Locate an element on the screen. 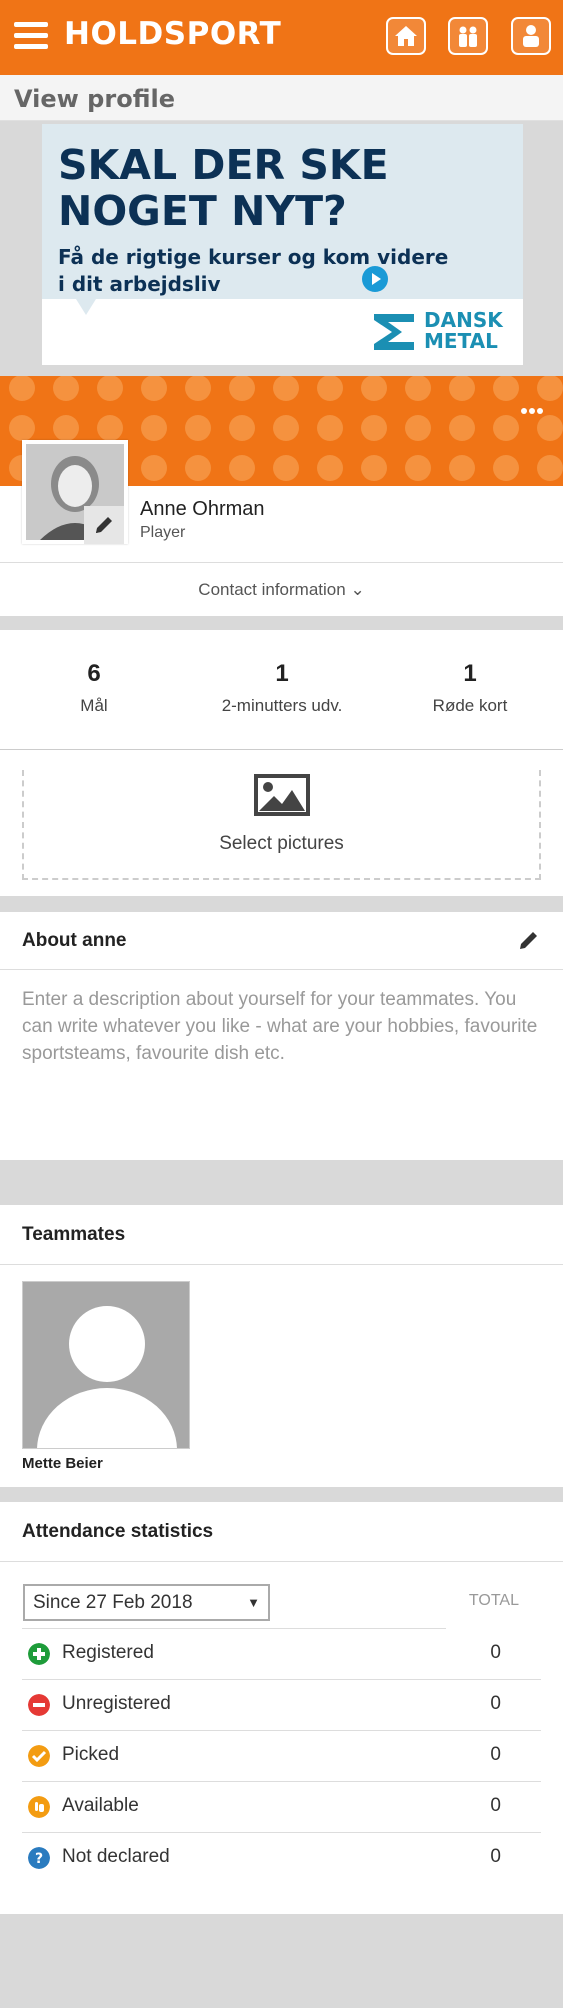 This screenshot has width=563, height=2008. brand-logo: HOLDSPORT is located at coordinates (172, 34).